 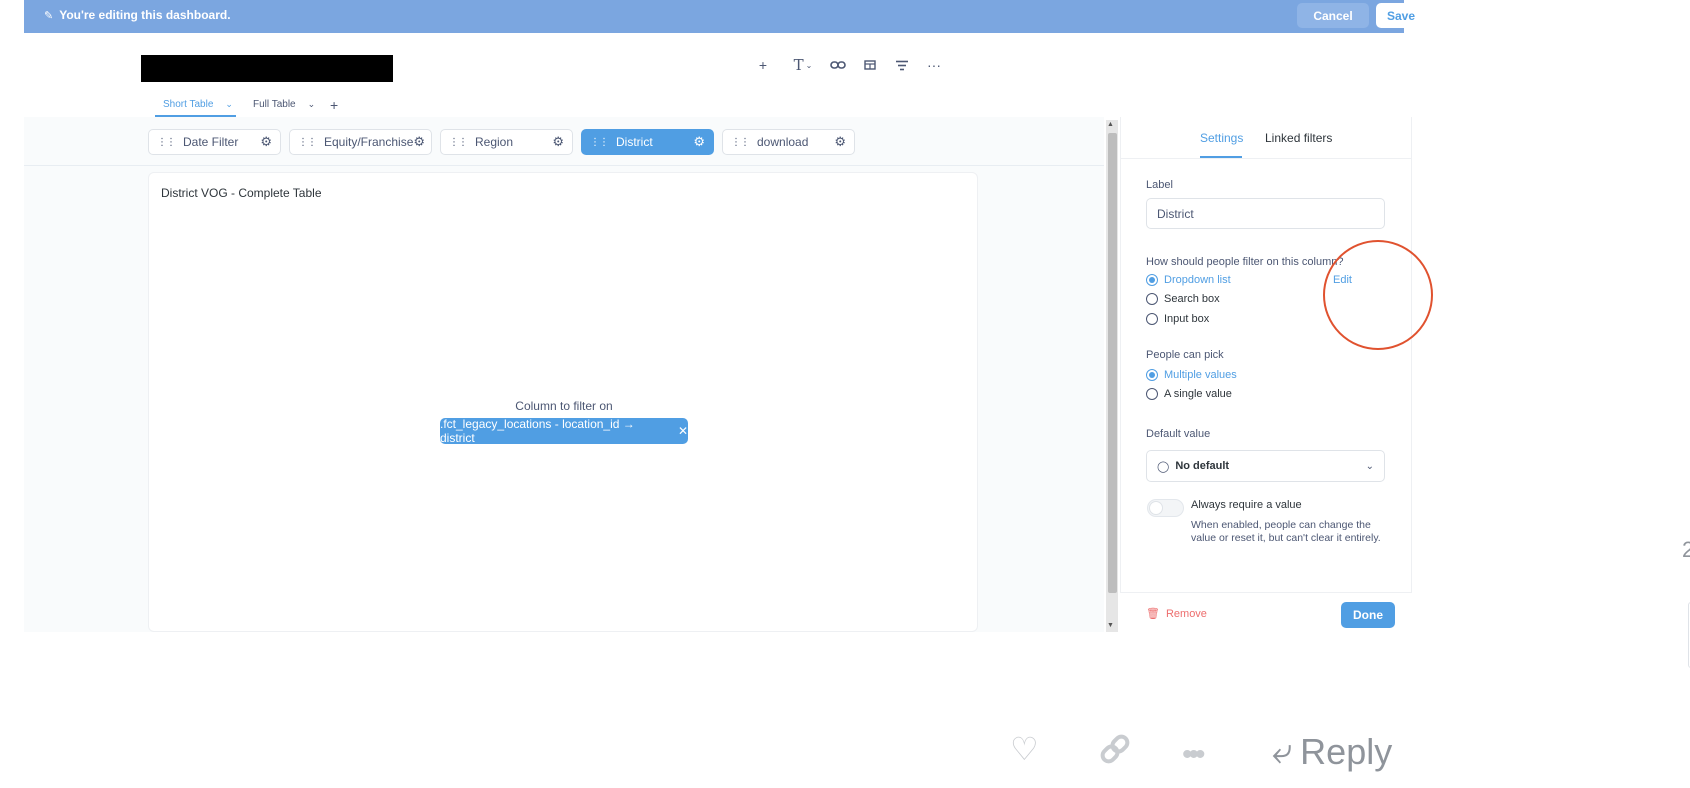 What do you see at coordinates (902, 65) in the screenshot?
I see `filter-icon` at bounding box center [902, 65].